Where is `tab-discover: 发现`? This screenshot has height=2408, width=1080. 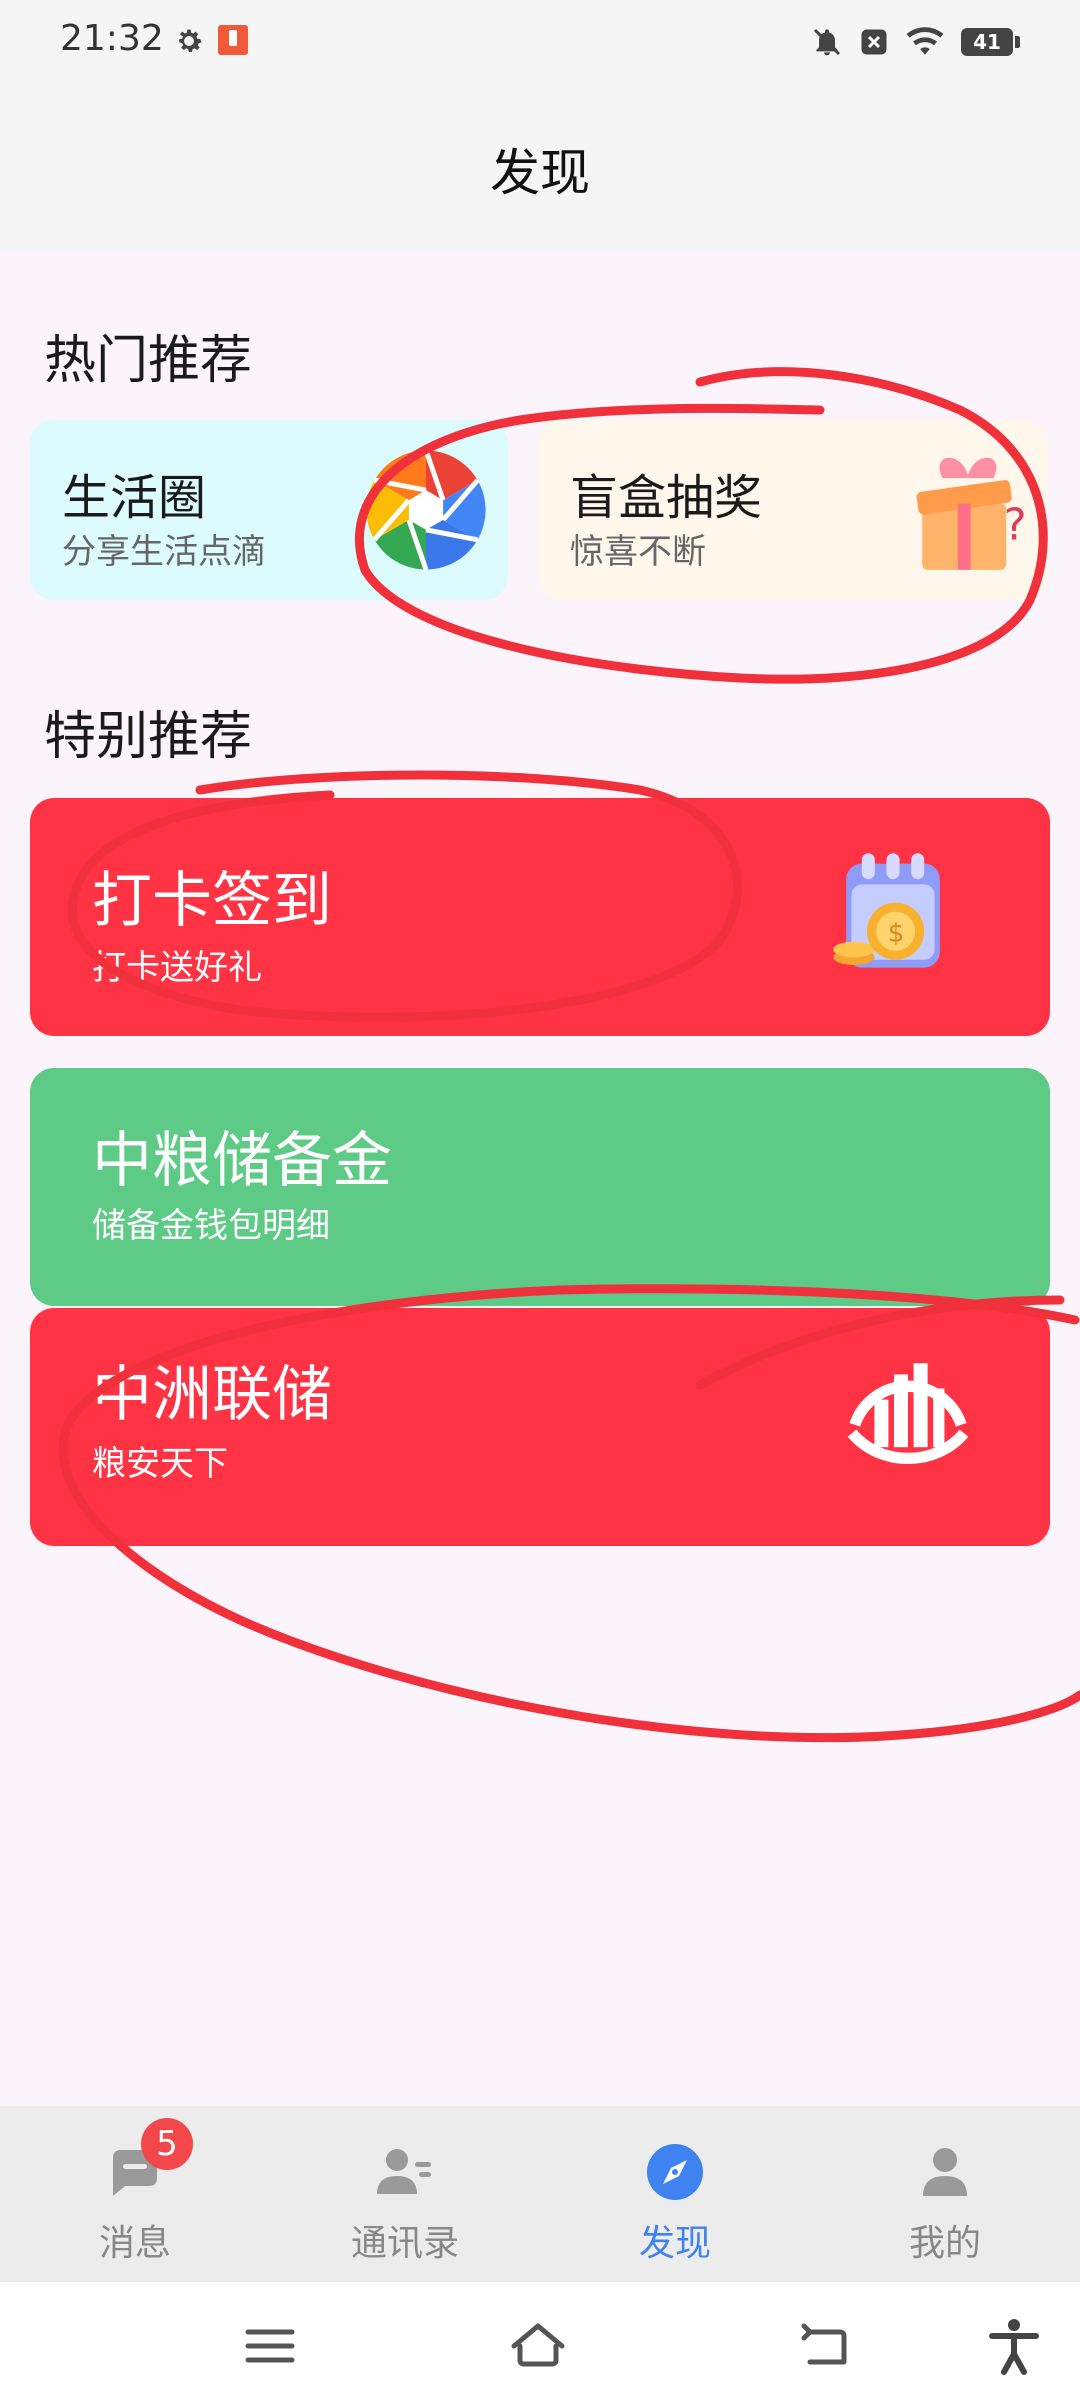
tab-discover: 发现 is located at coordinates (675, 2194).